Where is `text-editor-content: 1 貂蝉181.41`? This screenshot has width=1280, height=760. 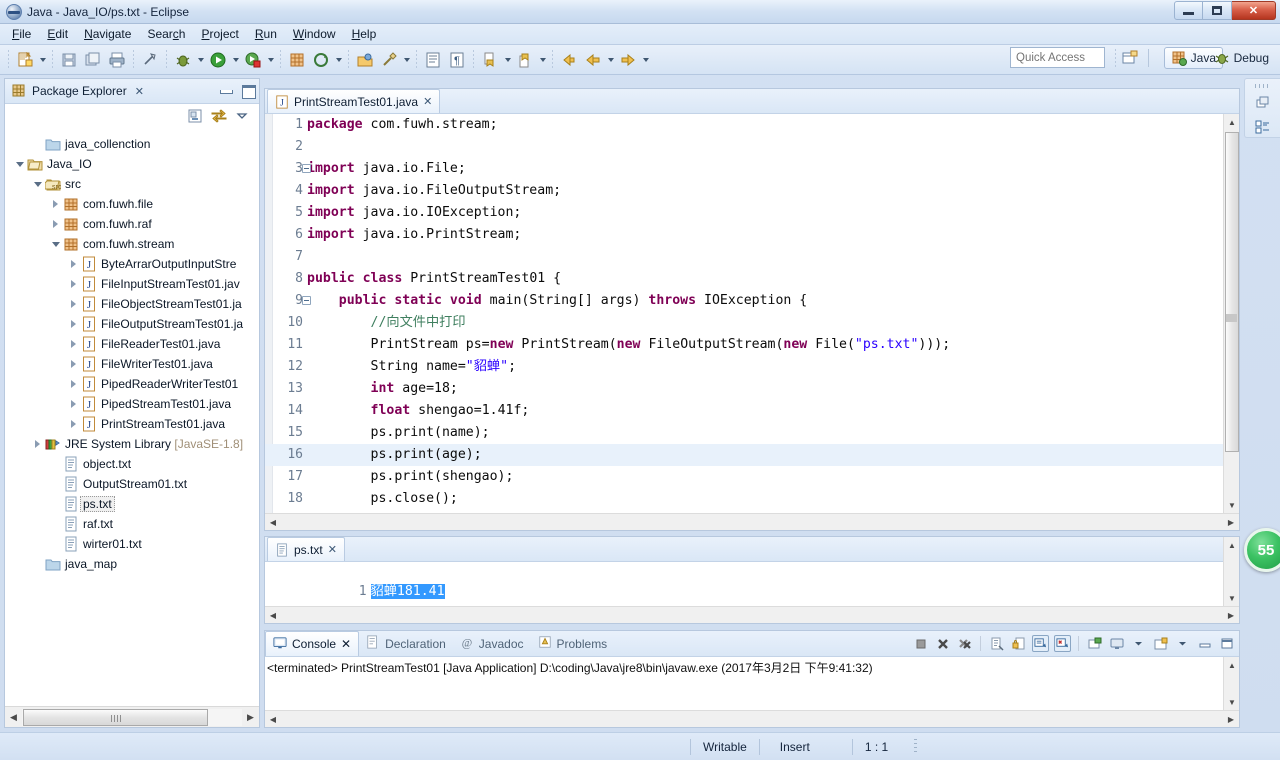 text-editor-content: 1 貂蝉181.41 is located at coordinates (744, 584).